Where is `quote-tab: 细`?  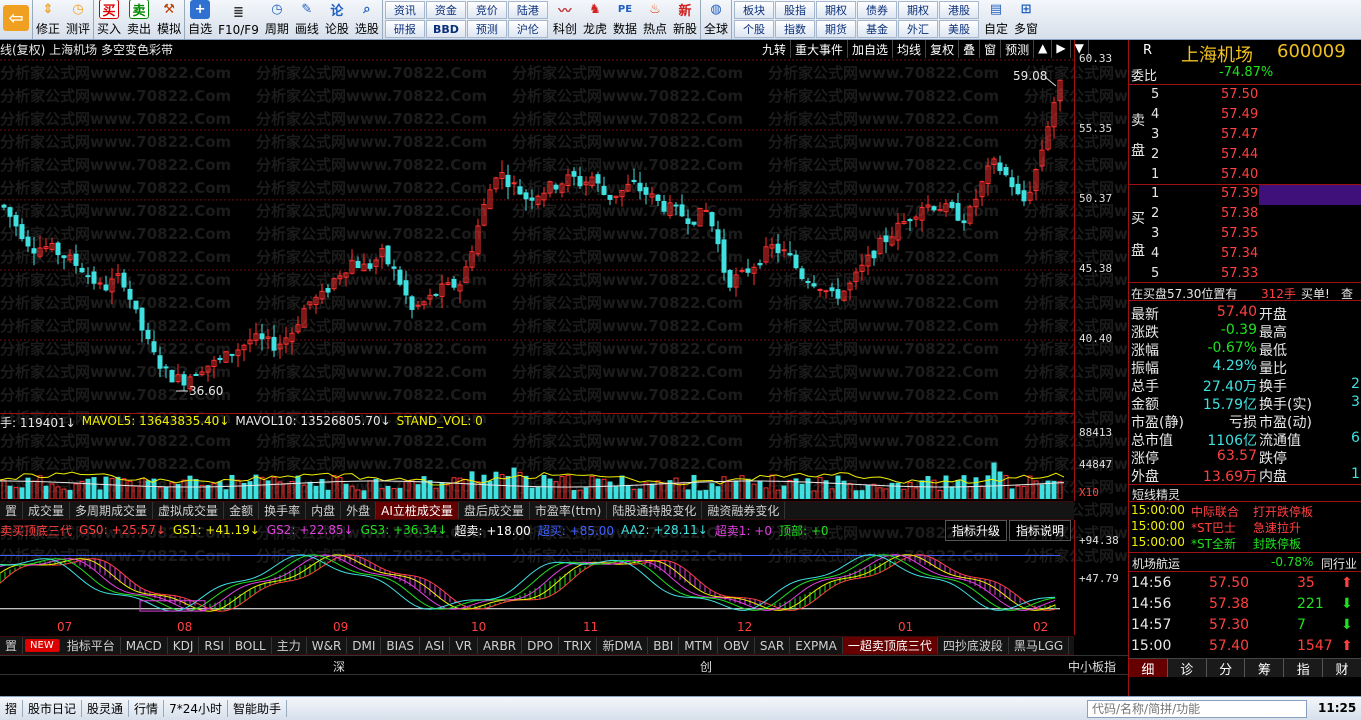 quote-tab: 细 is located at coordinates (1148, 668).